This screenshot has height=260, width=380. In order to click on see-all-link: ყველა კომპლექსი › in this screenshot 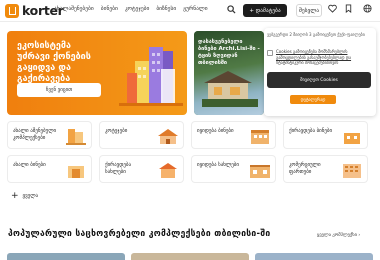, I will do `click(338, 235)`.